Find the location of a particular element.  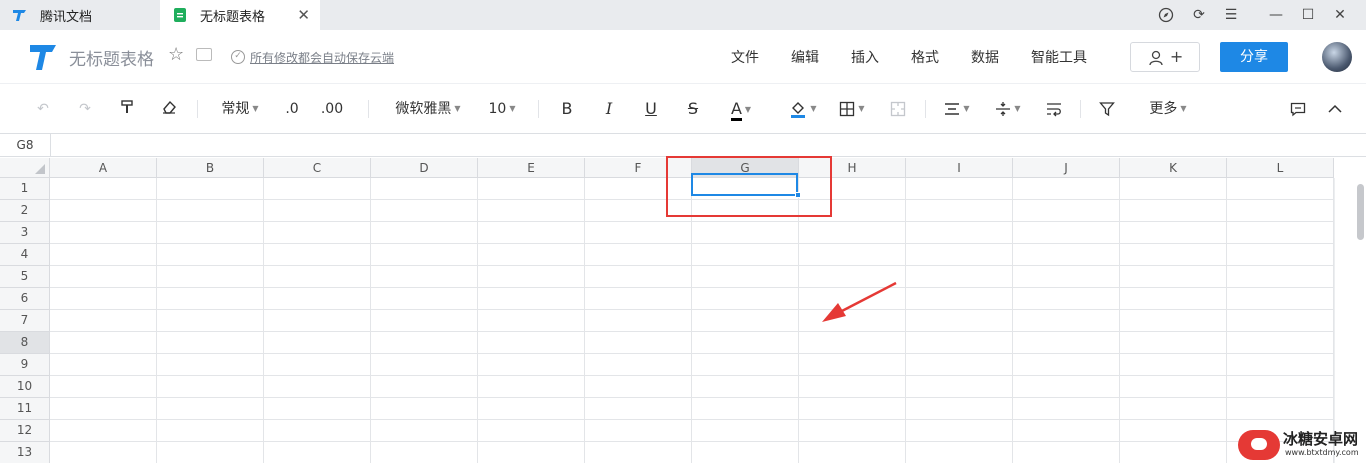

bold-button: B is located at coordinates (567, 109).